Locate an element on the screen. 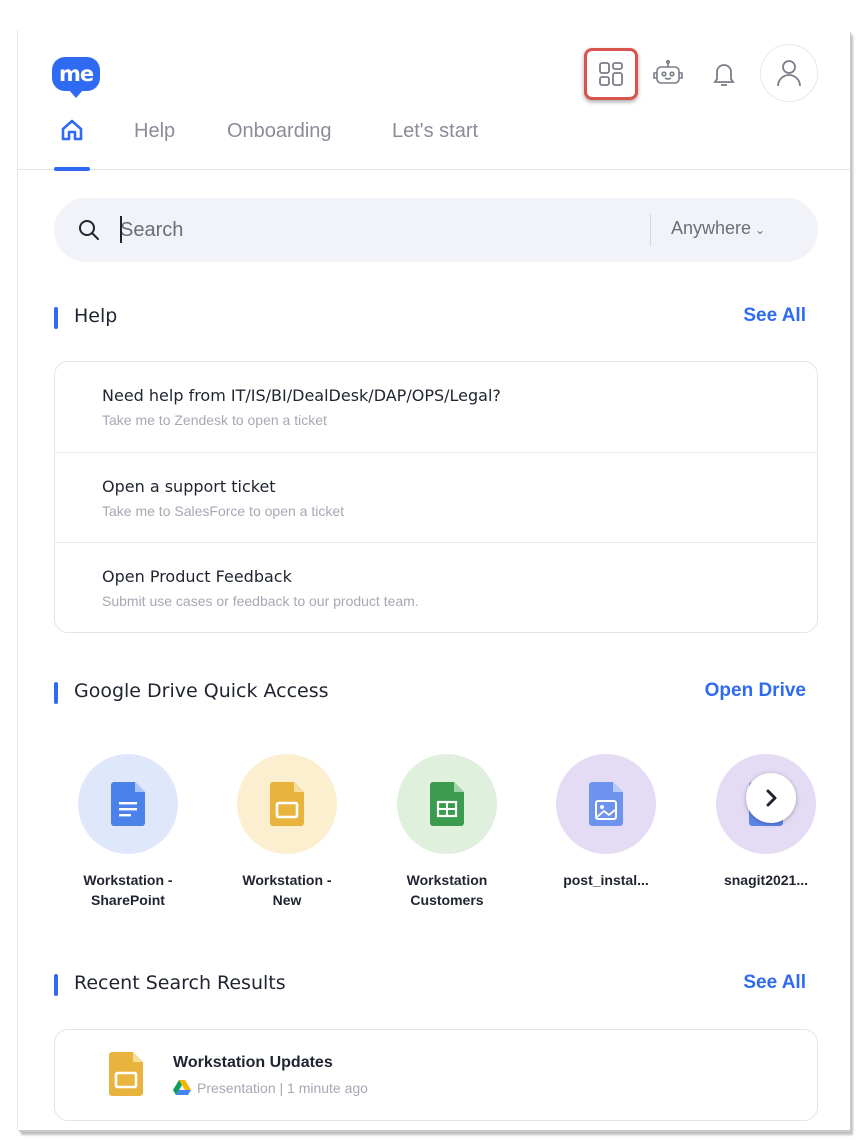  help-item-subtitle: Take me to Zendesk to open a ticket is located at coordinates (214, 420).